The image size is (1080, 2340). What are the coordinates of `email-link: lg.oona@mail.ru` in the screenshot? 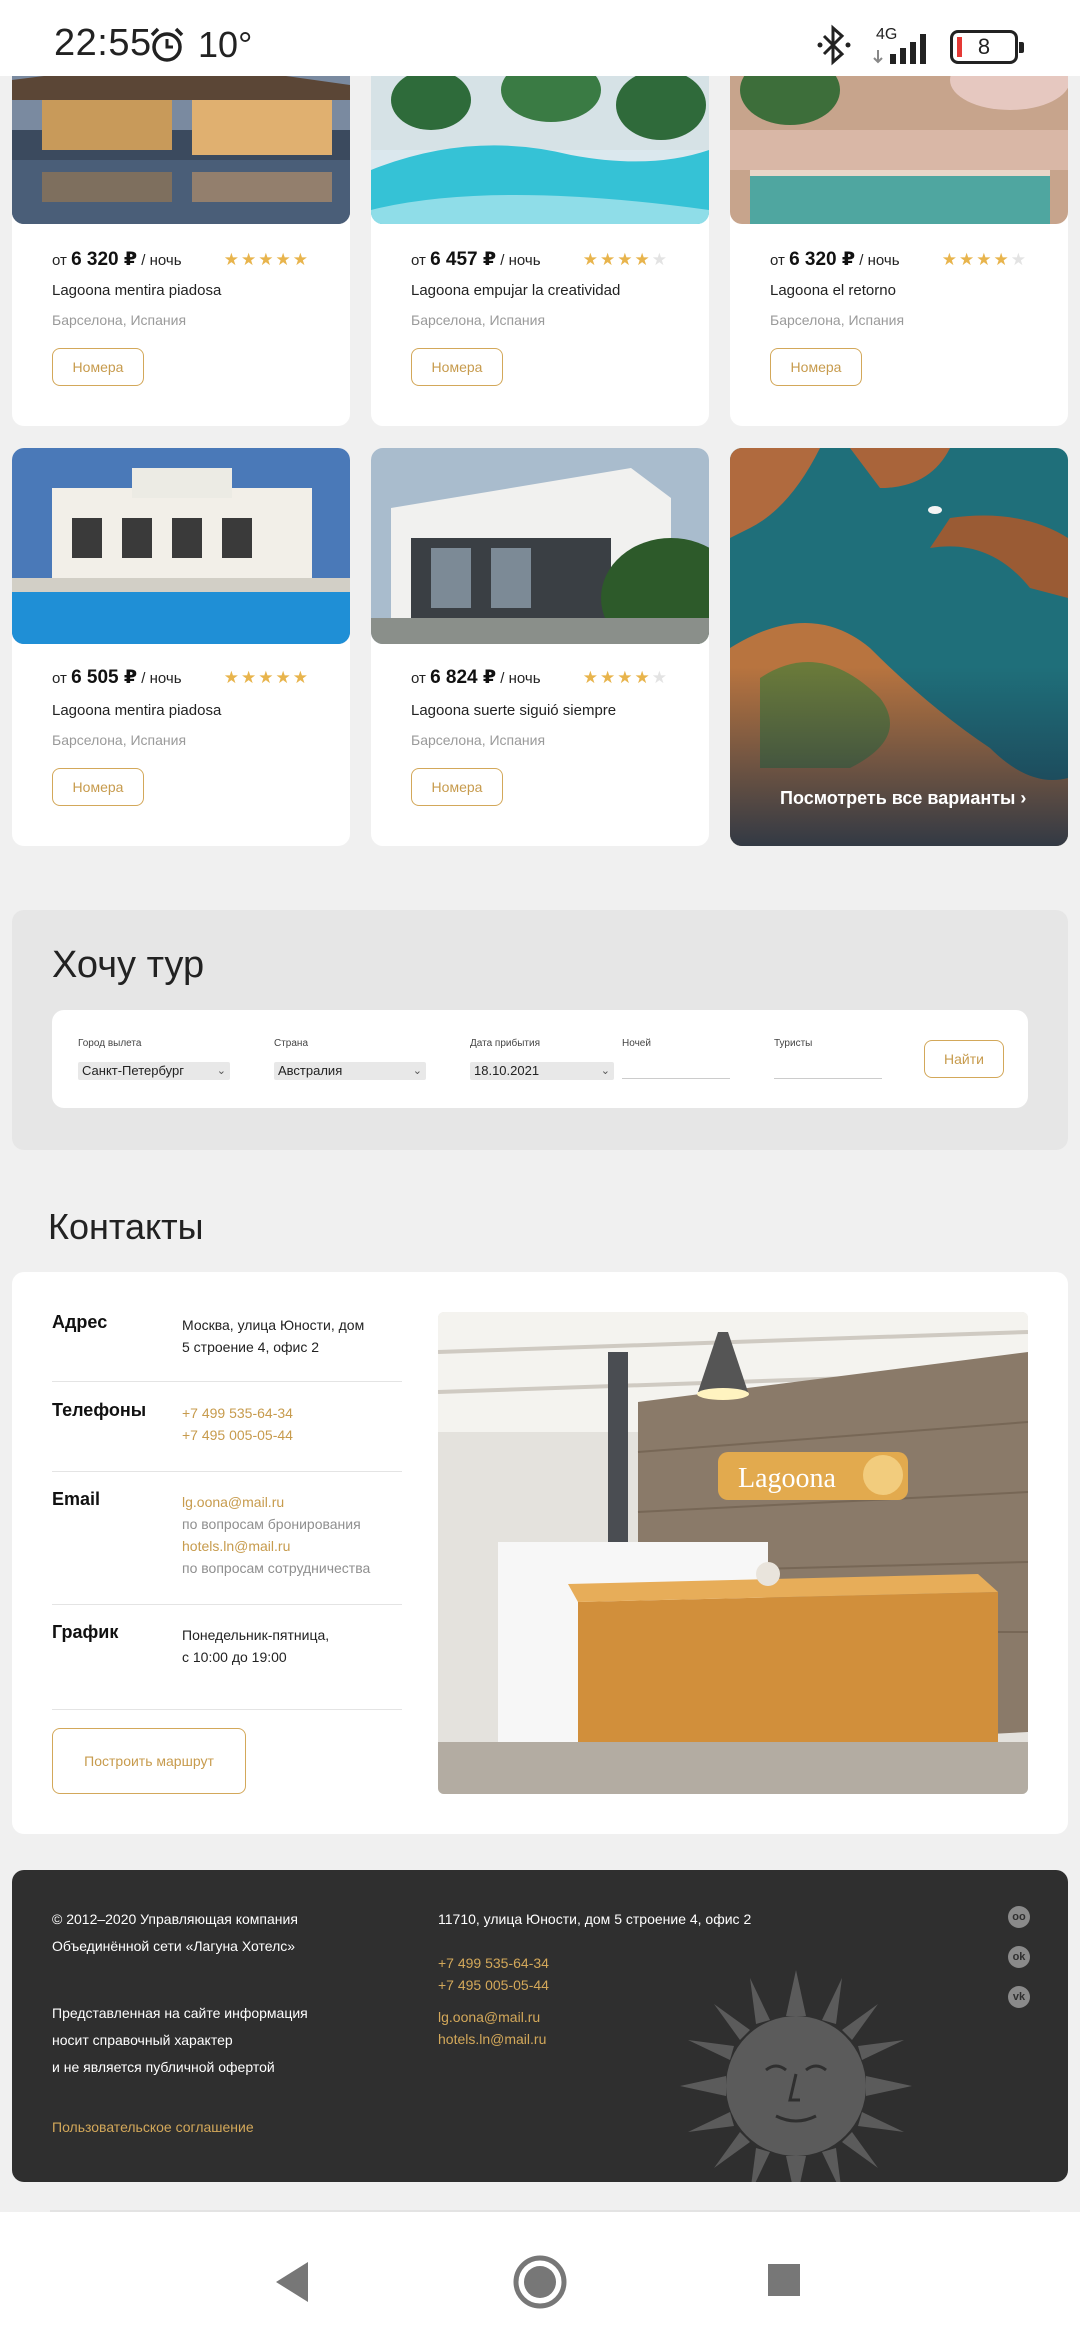 It's located at (276, 1502).